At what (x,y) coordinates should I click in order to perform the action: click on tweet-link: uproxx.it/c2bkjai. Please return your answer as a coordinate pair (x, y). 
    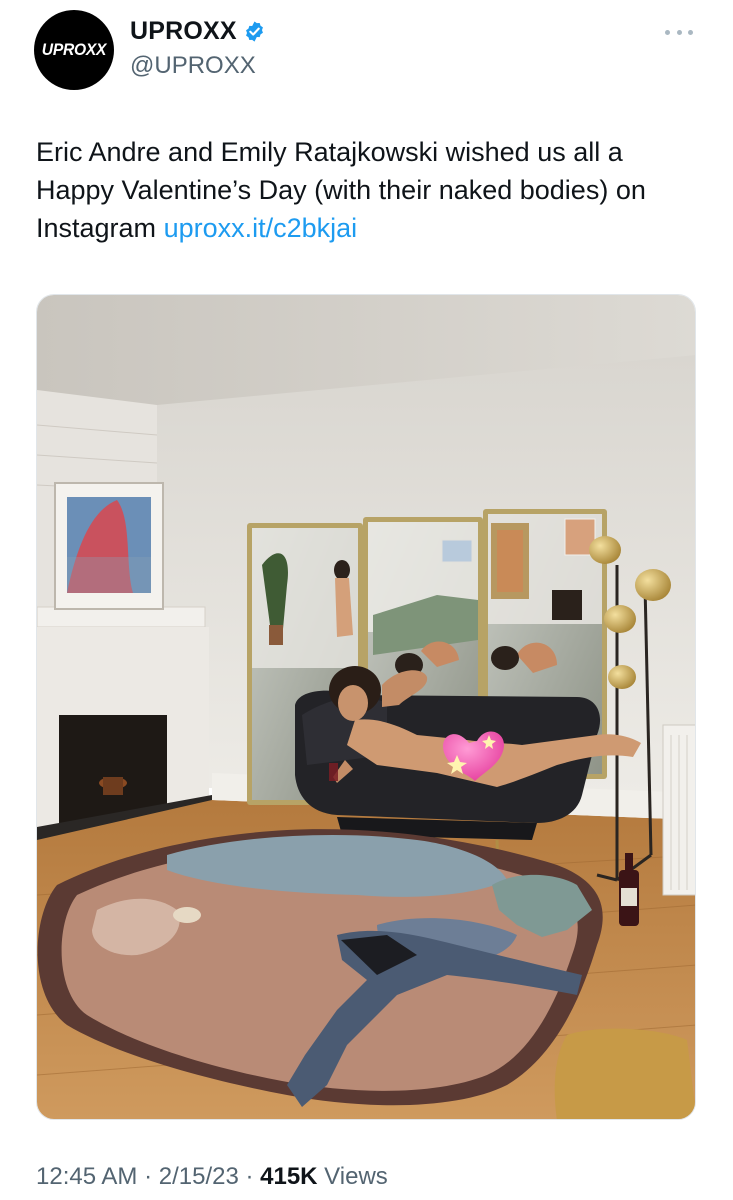
    Looking at the image, I should click on (261, 228).